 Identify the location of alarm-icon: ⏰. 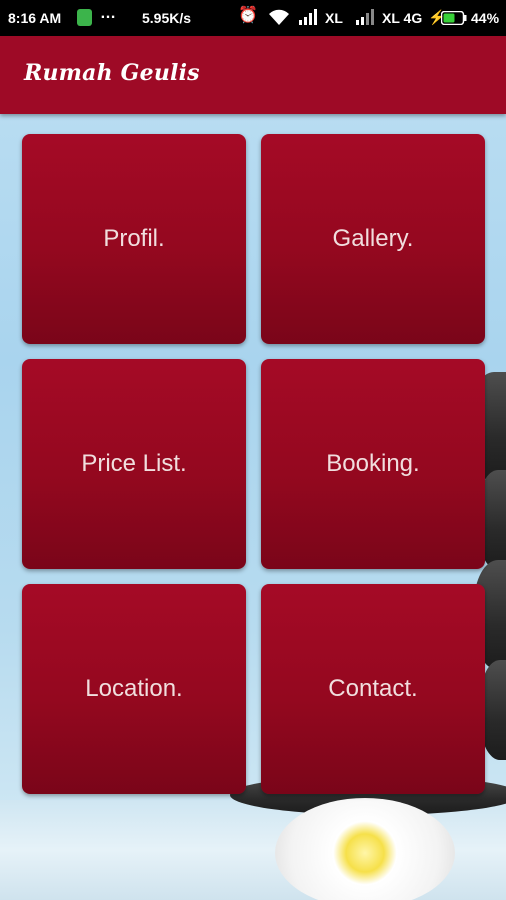
(248, 15).